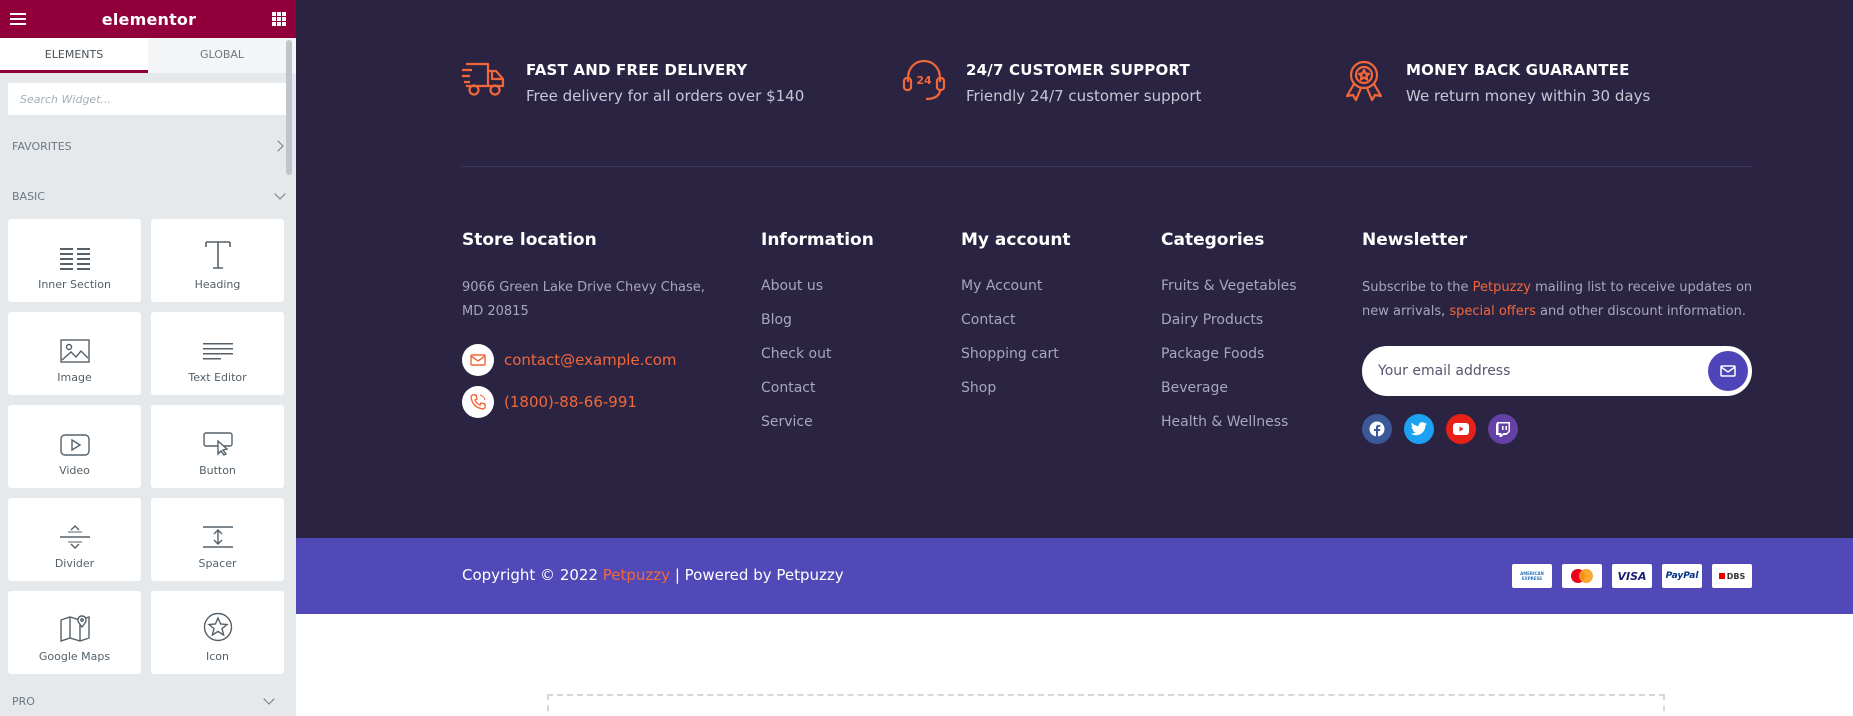 The height and width of the screenshot is (716, 1853). What do you see at coordinates (1229, 422) in the screenshot?
I see `footer-link-health-wellness: Health & Wellness` at bounding box center [1229, 422].